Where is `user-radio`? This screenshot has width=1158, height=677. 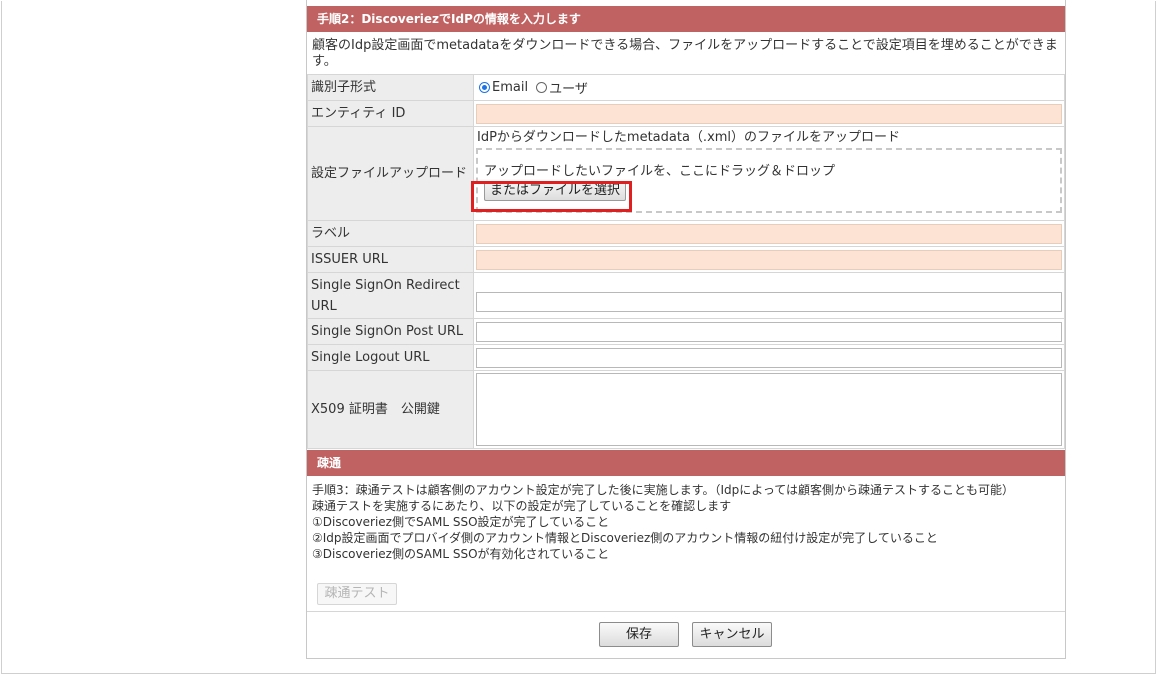 user-radio is located at coordinates (542, 87).